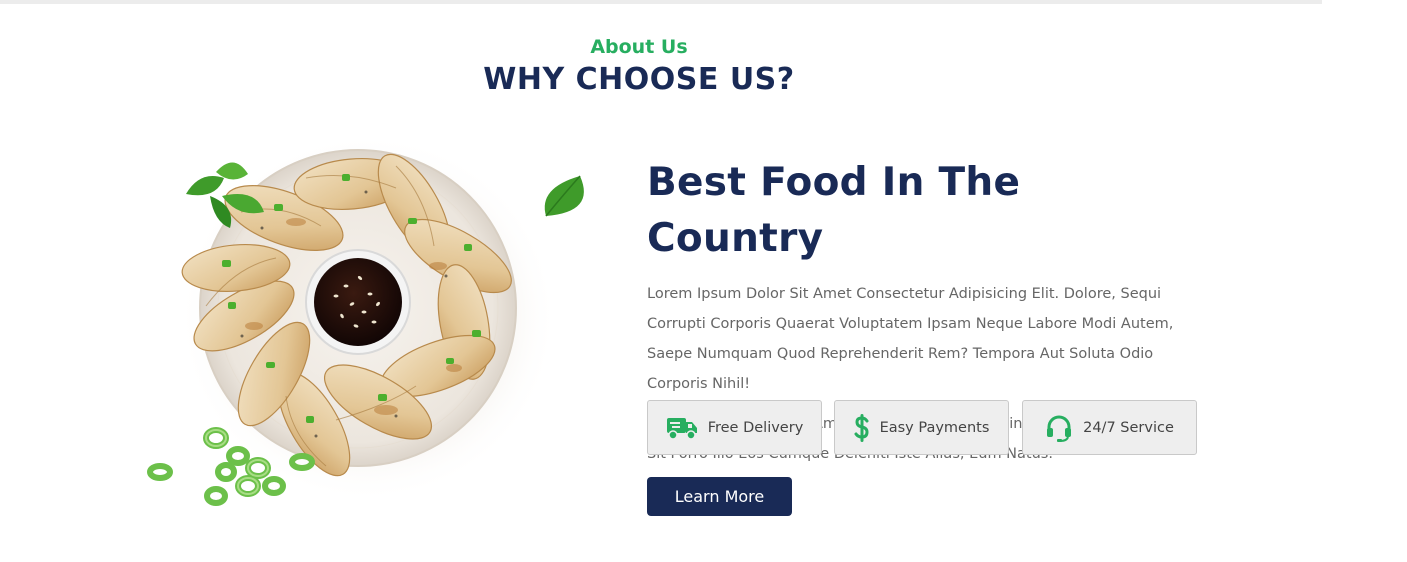  What do you see at coordinates (719, 496) in the screenshot?
I see `learn-more-button: Learn More` at bounding box center [719, 496].